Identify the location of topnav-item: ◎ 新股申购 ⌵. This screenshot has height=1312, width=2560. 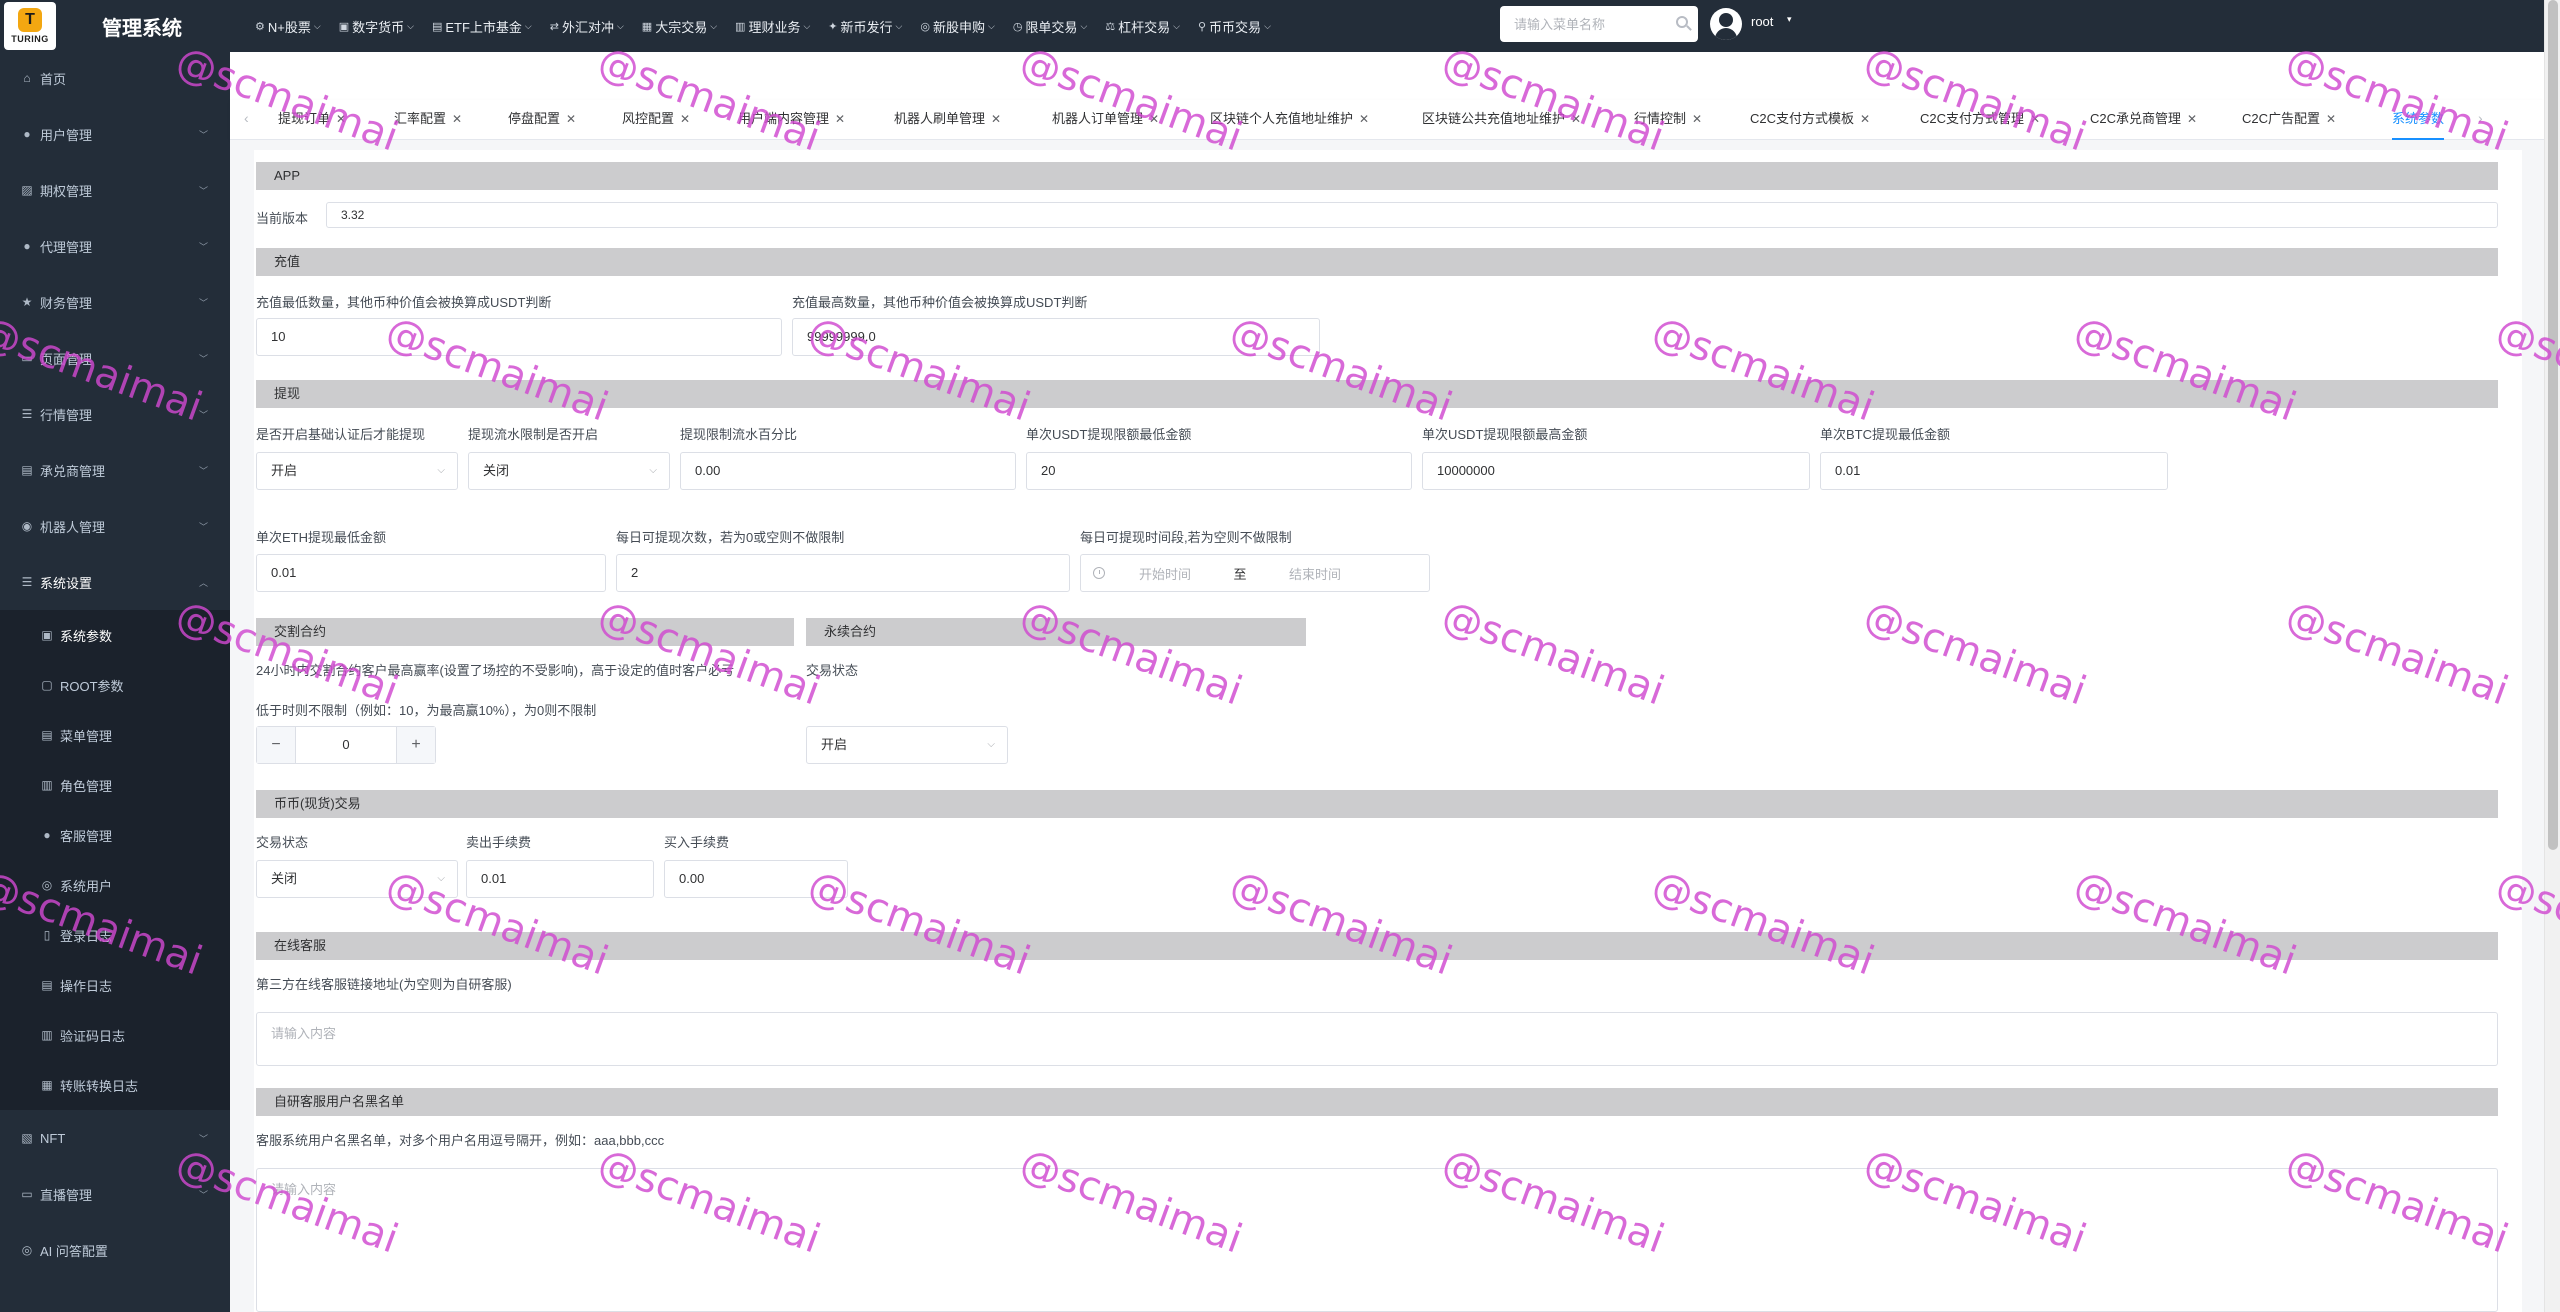
(957, 26).